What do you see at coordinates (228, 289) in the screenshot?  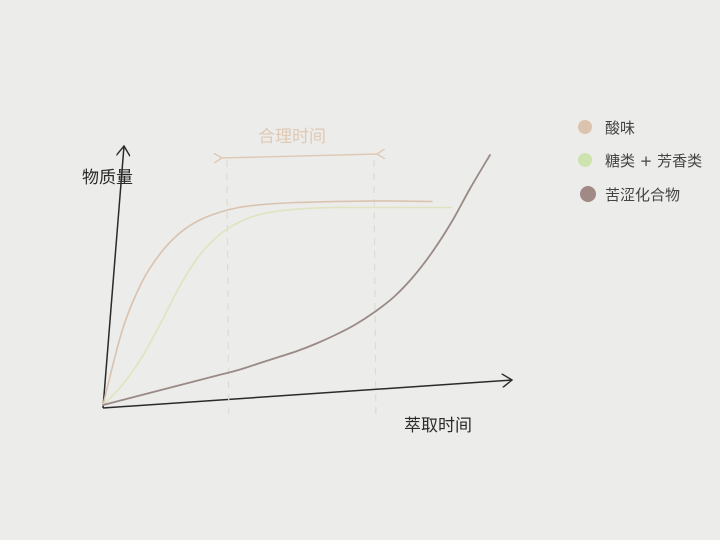 I see `window-start-line` at bounding box center [228, 289].